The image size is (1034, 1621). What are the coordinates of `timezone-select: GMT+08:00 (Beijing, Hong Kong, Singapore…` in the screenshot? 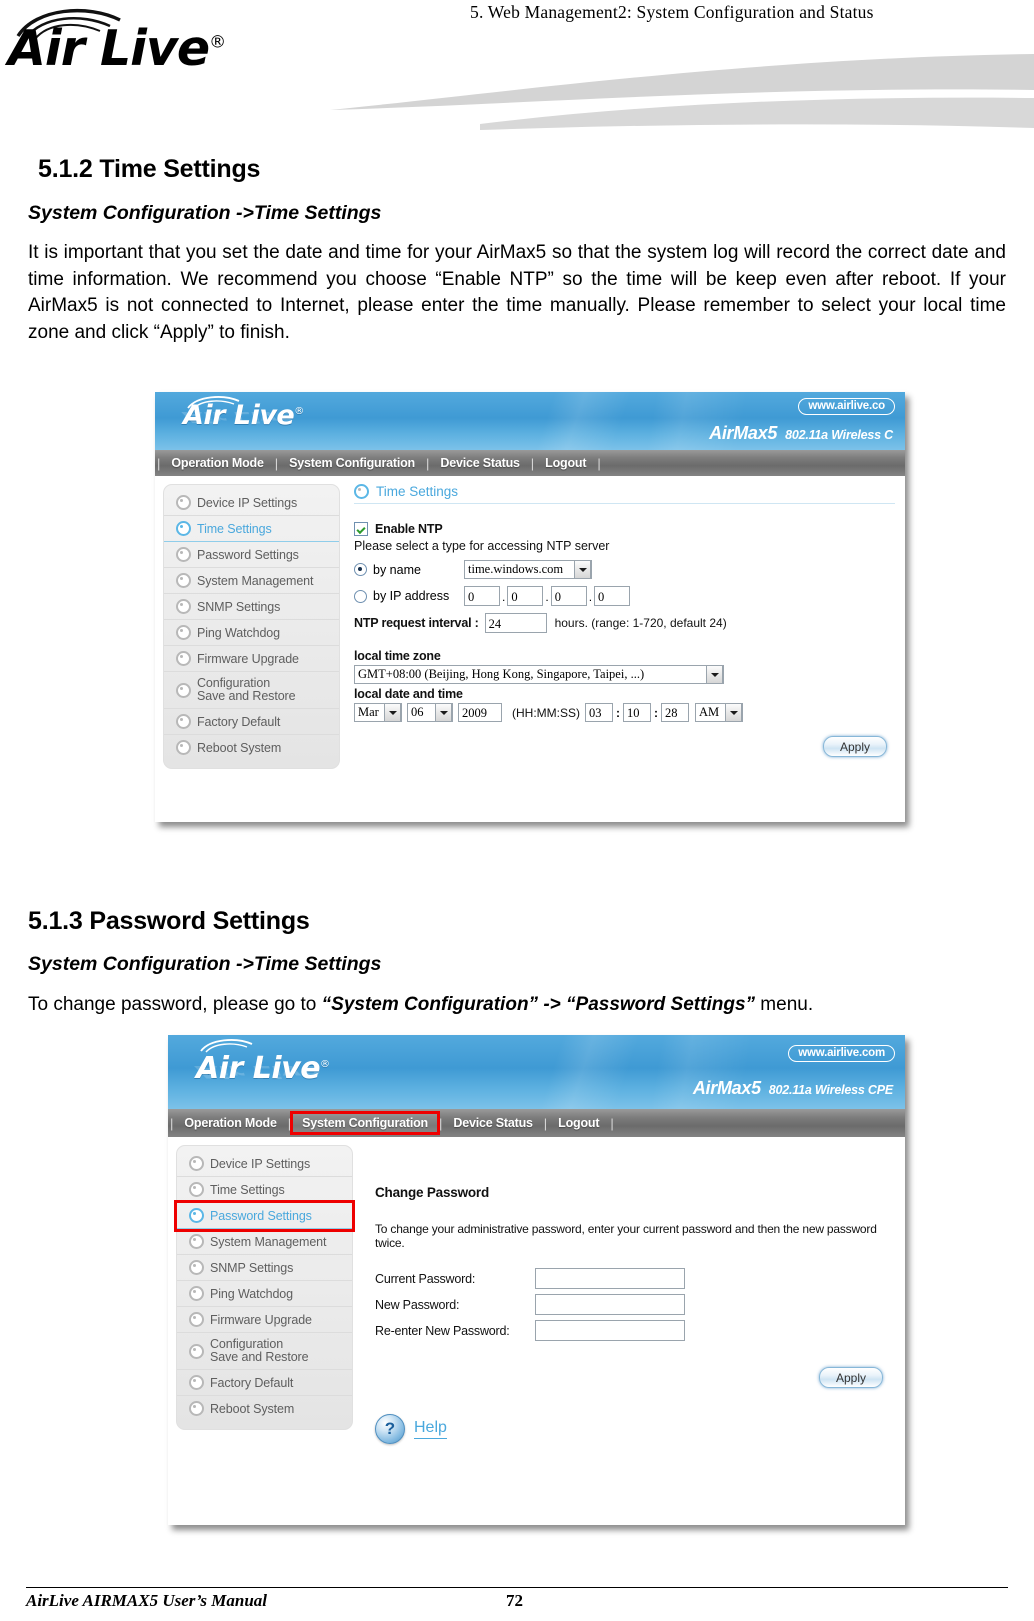 It's located at (539, 674).